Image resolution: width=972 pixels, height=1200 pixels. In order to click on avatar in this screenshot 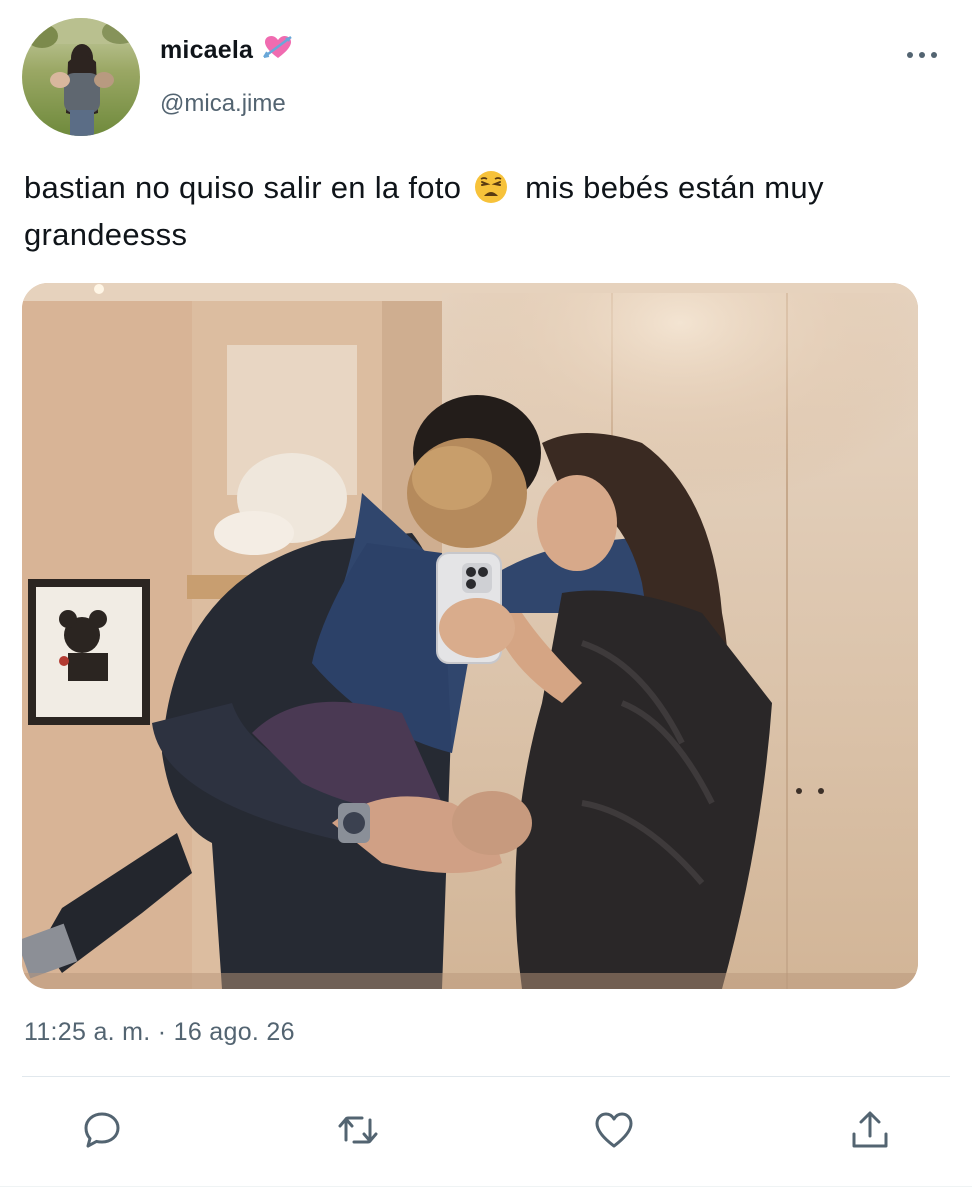, I will do `click(81, 77)`.